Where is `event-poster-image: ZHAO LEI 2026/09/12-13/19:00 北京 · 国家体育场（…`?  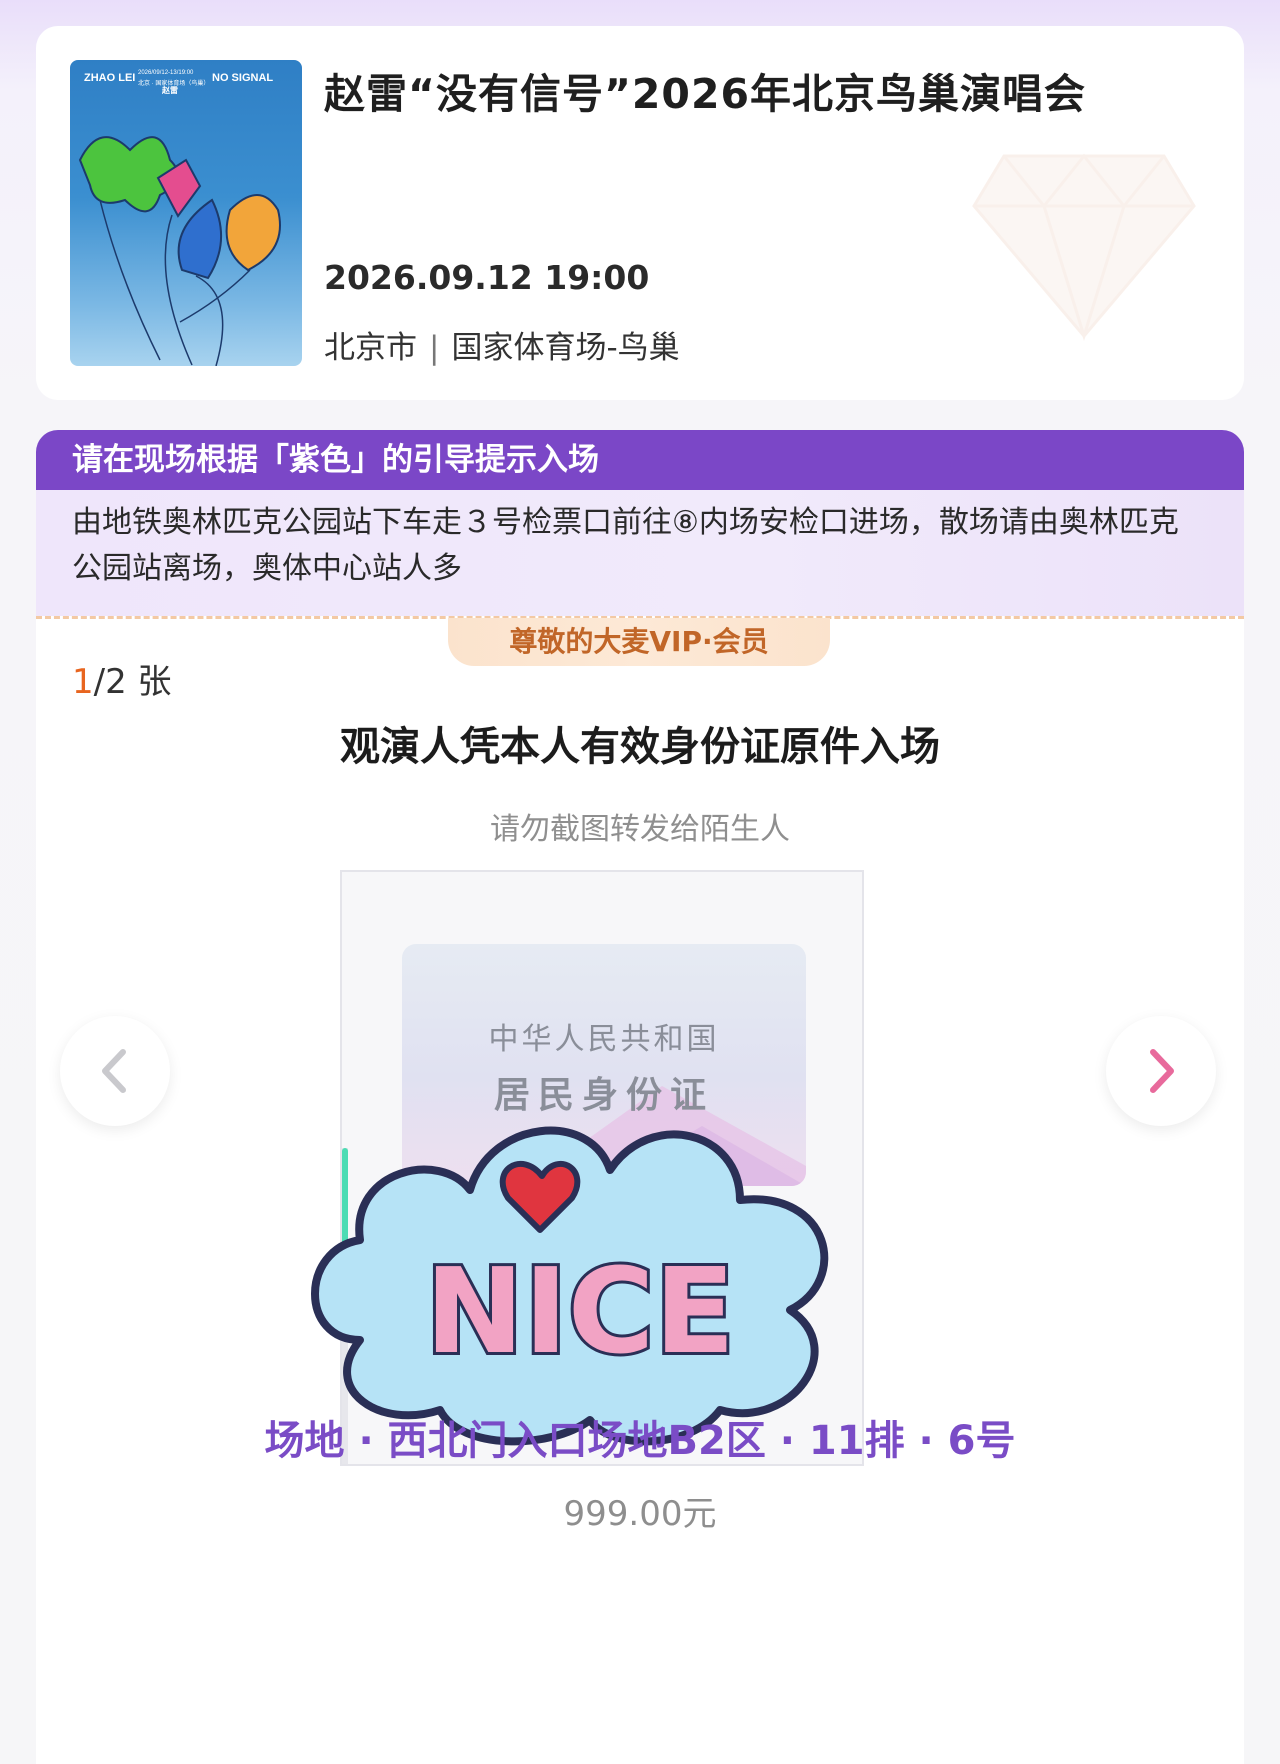 event-poster-image: ZHAO LEI 2026/09/12-13/19:00 北京 · 国家体育场（… is located at coordinates (186, 213).